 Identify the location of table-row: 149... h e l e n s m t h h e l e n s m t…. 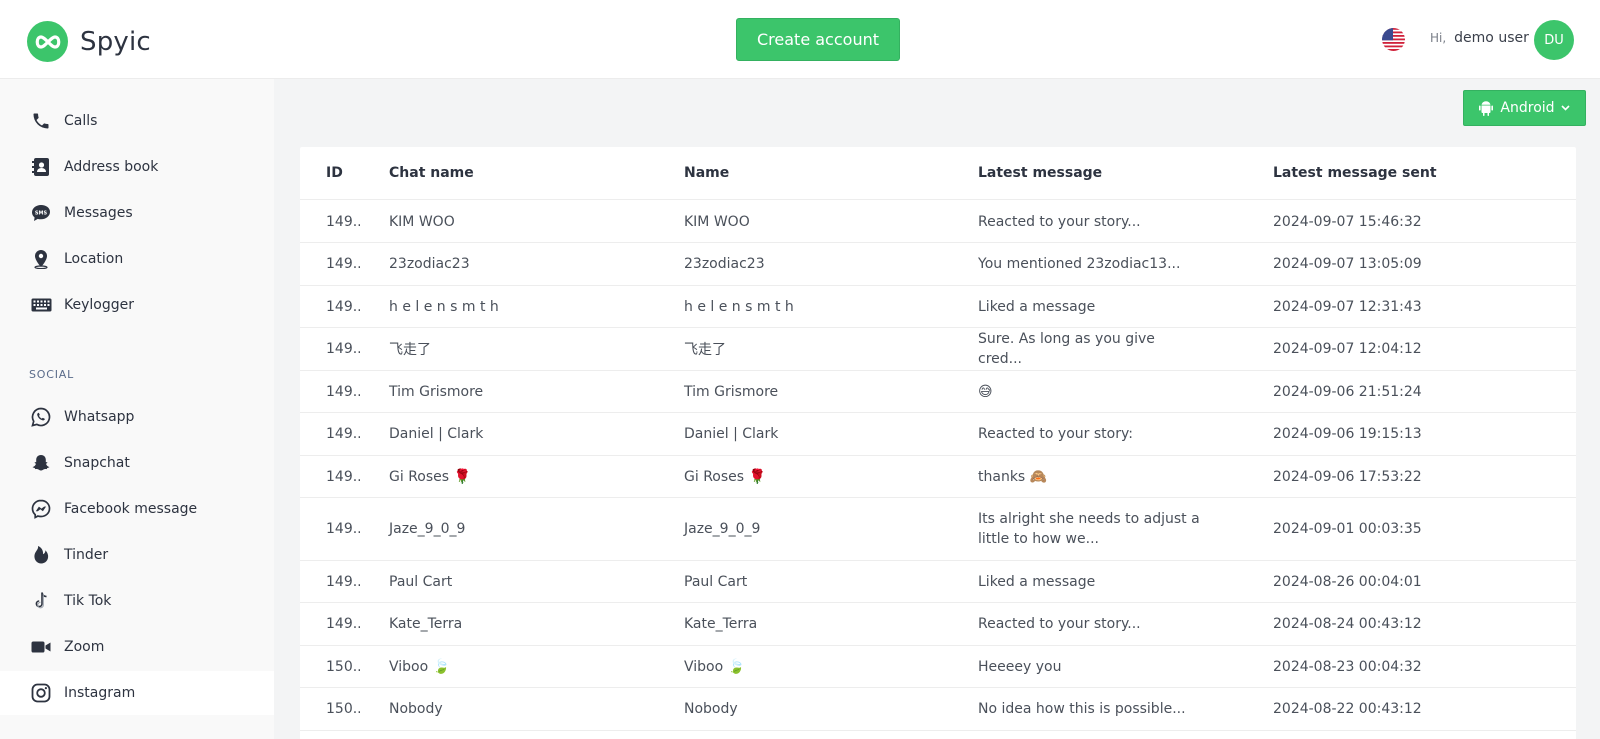
(938, 307).